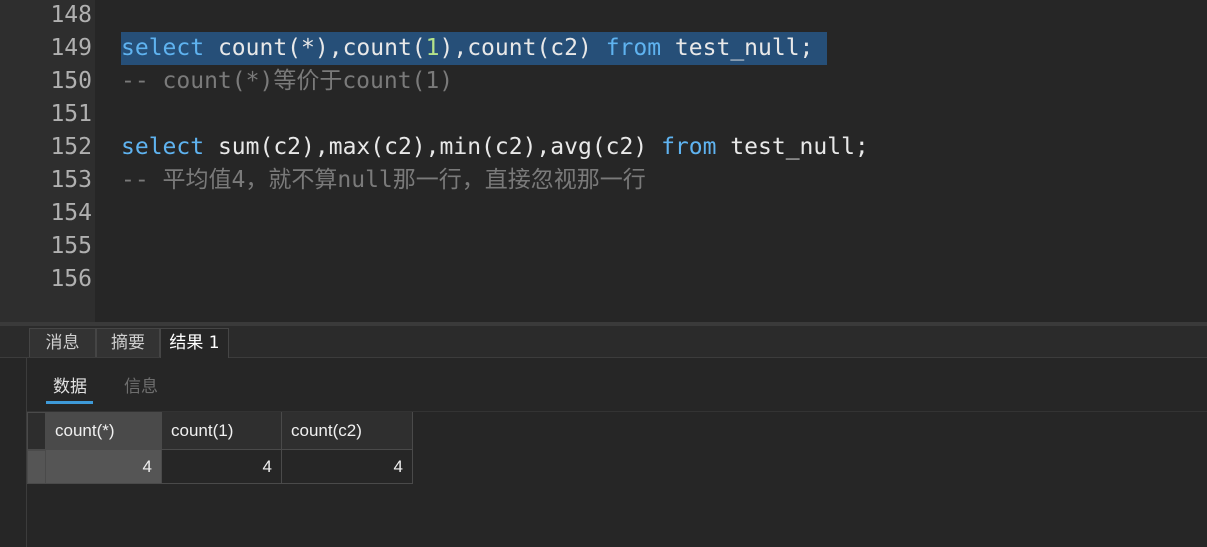  Describe the element at coordinates (128, 342) in the screenshot. I see `tab-summary: 摘要` at that location.